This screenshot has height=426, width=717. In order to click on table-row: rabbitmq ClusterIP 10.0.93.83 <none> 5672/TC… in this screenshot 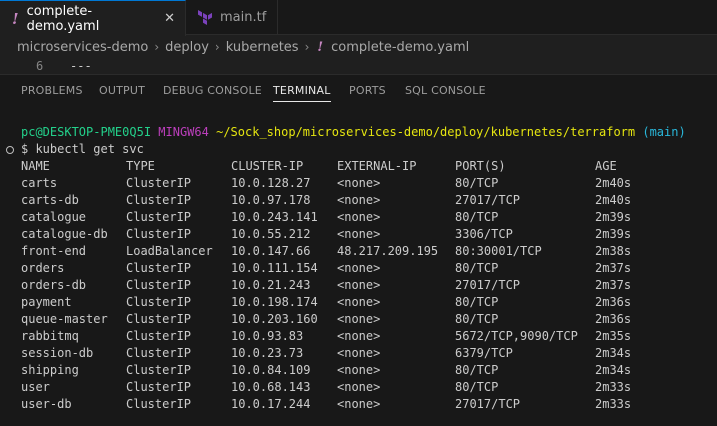, I will do `click(366, 337)`.